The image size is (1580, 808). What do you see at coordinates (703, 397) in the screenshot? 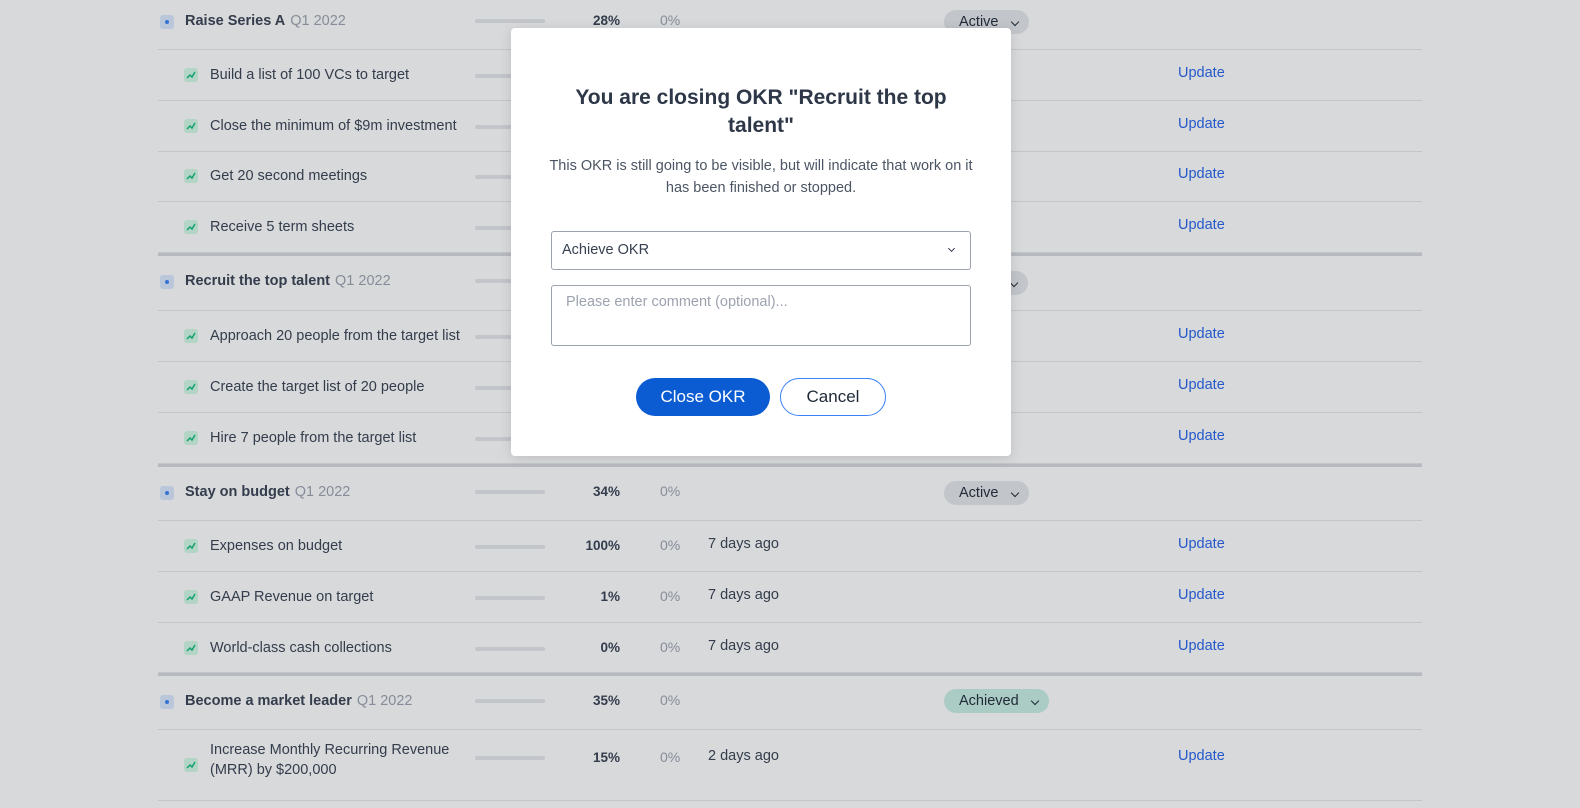
I see `close-okr-button: Close OKR` at bounding box center [703, 397].